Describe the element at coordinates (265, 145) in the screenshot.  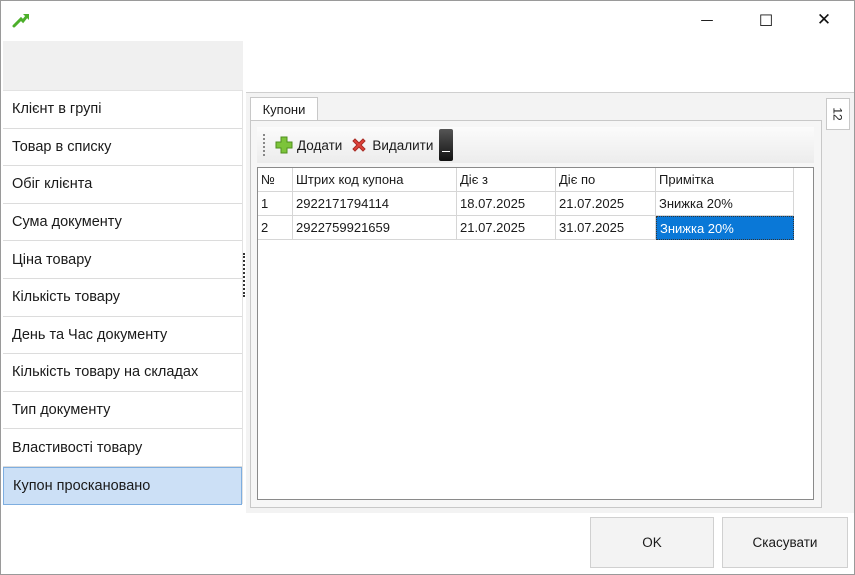
I see `toolbar-grip` at that location.